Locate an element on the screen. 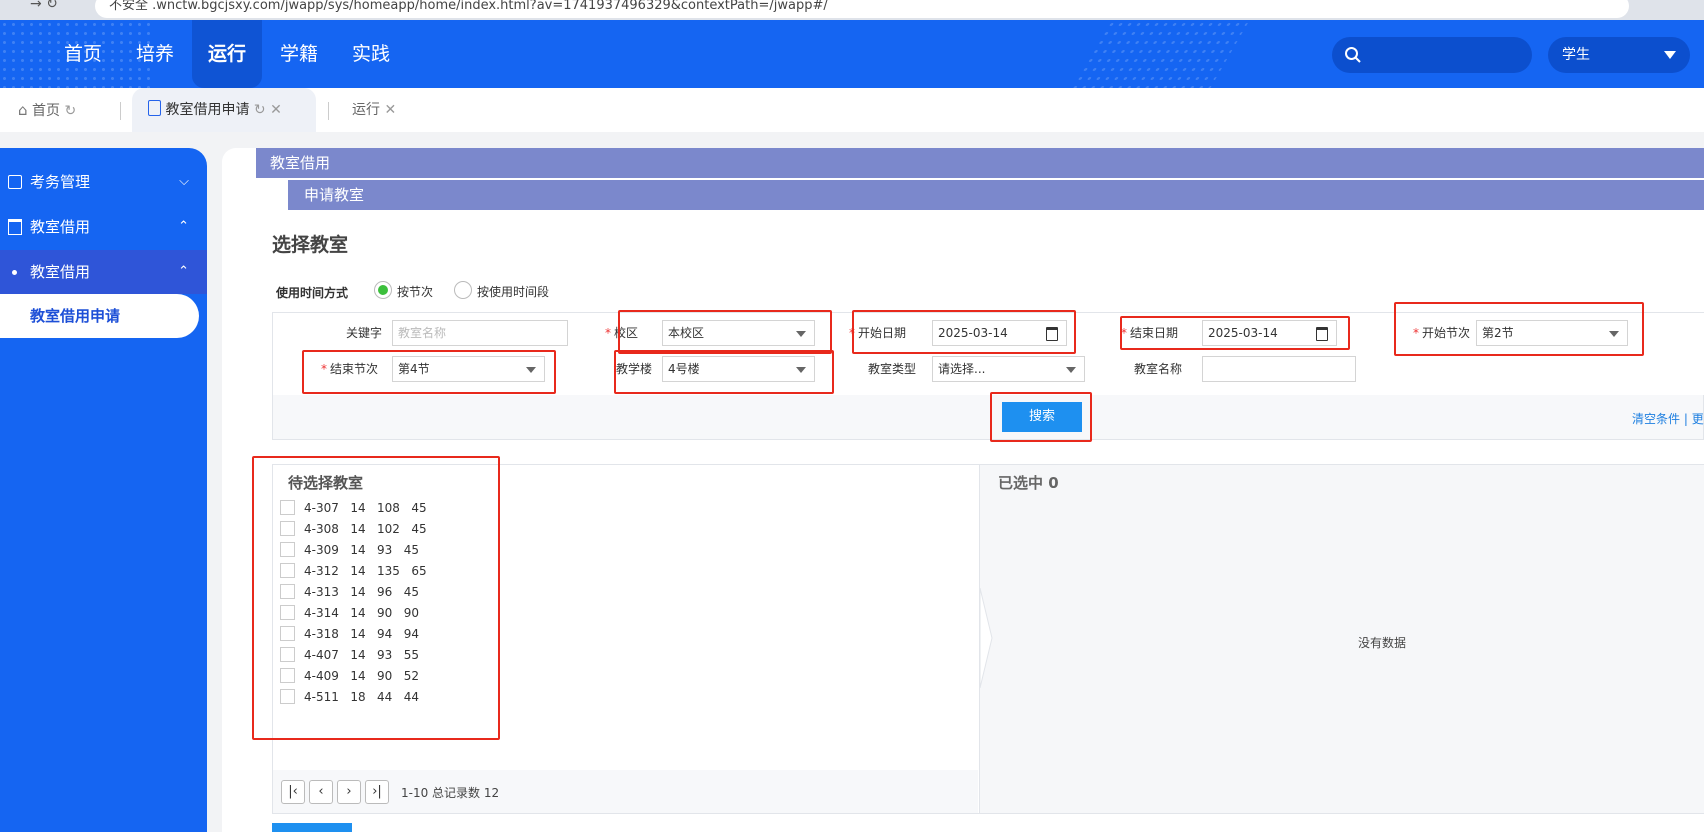 This screenshot has height=832, width=1704. chevron-down-icon: ⌵ is located at coordinates (184, 181).